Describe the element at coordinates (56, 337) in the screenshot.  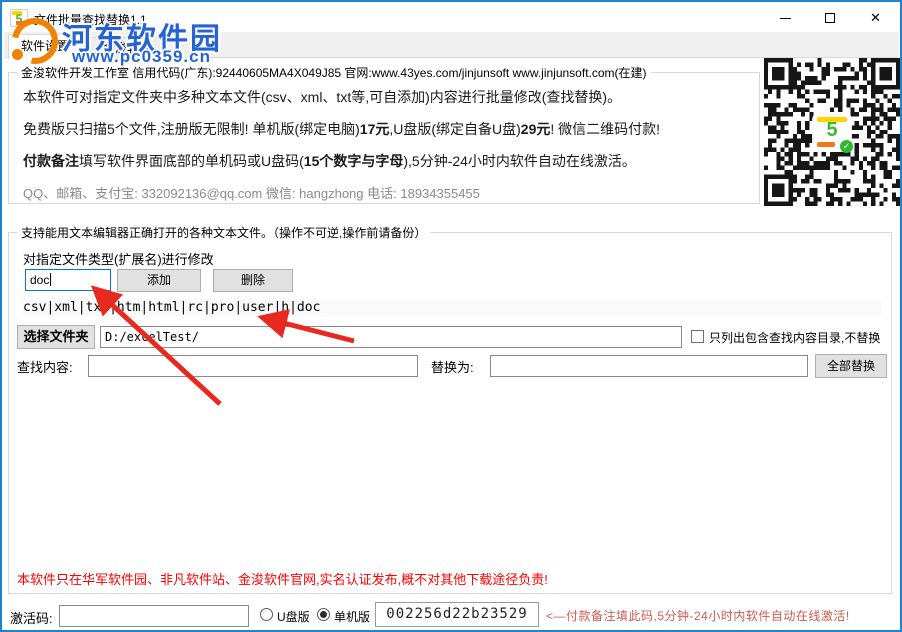
I see `choose-folder-button: 选择文件夹` at that location.